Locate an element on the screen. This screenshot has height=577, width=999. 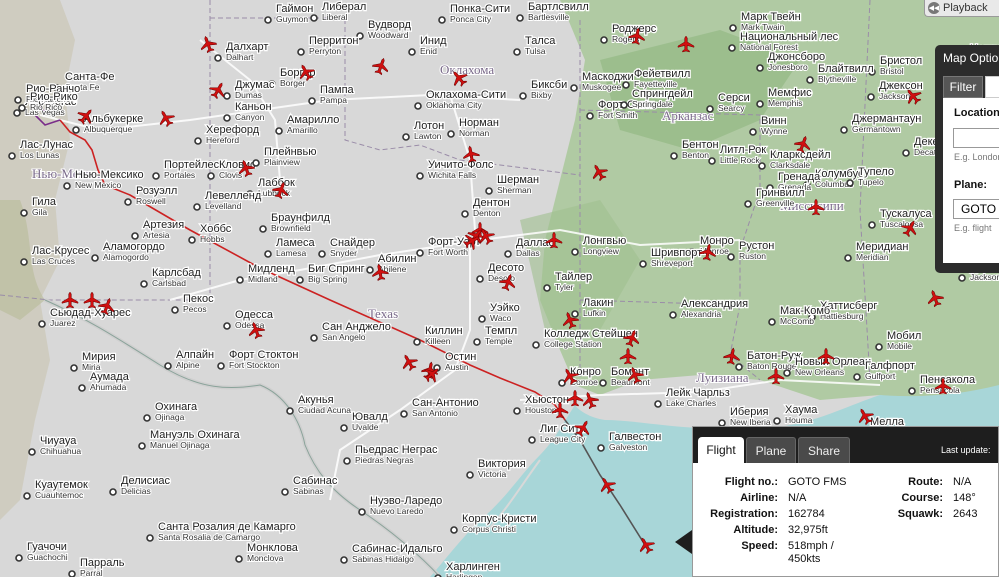
city-name-english: Memphis is located at coordinates (785, 103).